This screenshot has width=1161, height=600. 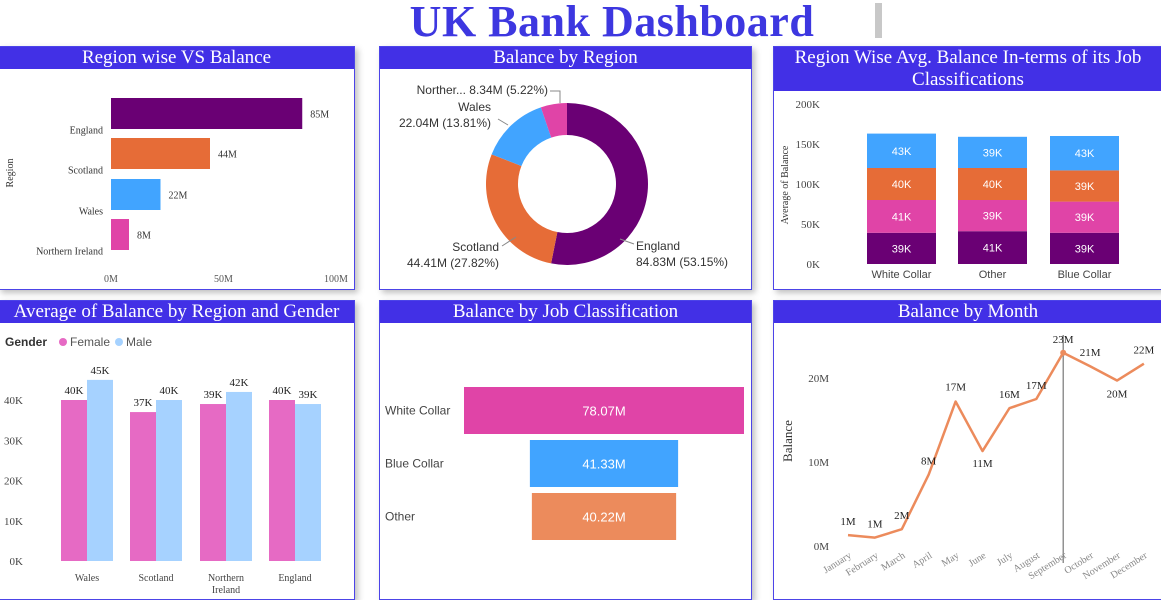 I want to click on x-tick-label: Blue Collar, so click(x=1085, y=275).